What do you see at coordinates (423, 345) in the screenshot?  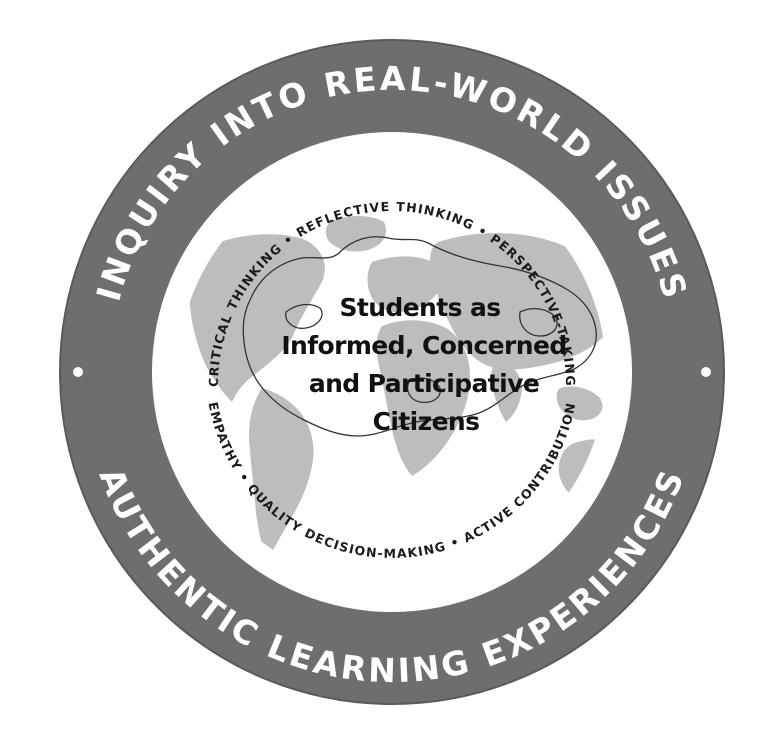 I see `center-line-2: Informed, Concerned` at bounding box center [423, 345].